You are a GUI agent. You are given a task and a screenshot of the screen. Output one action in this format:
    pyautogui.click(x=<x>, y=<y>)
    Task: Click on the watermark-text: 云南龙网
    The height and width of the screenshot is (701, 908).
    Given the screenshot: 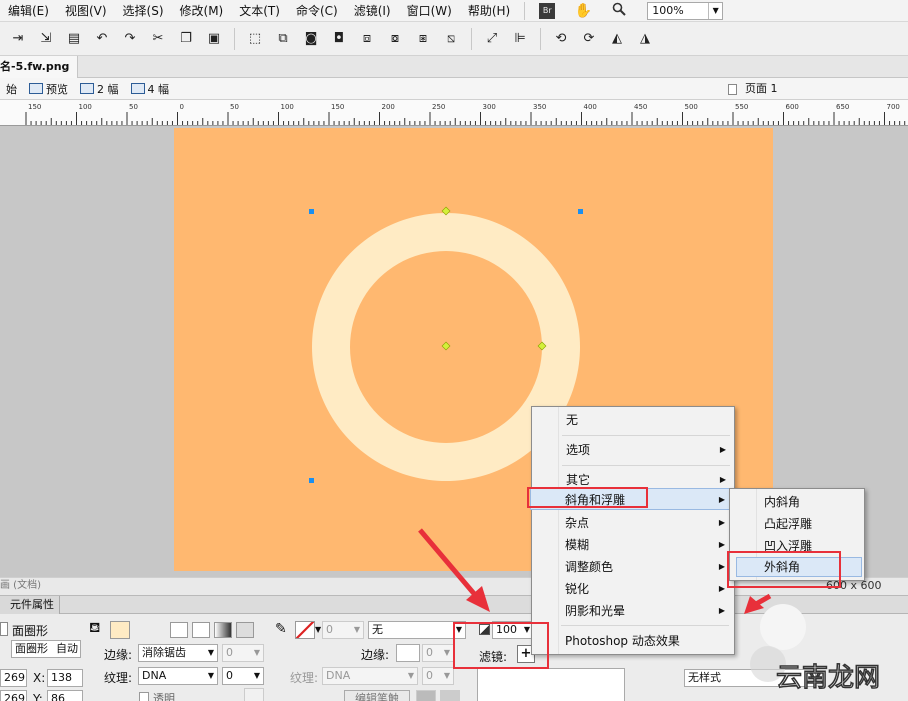 What is the action you would take?
    pyautogui.click(x=828, y=678)
    